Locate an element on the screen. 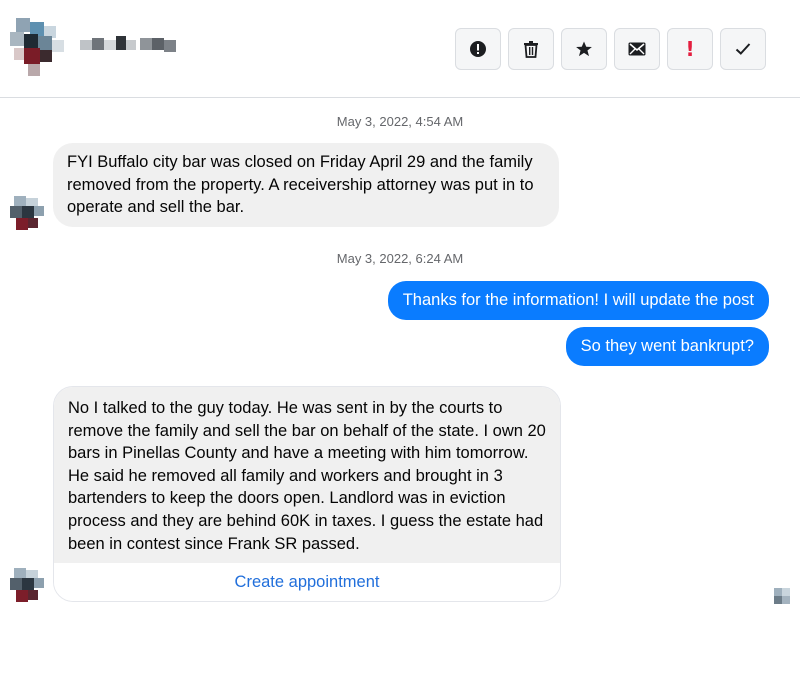  trash-icon is located at coordinates (531, 49).